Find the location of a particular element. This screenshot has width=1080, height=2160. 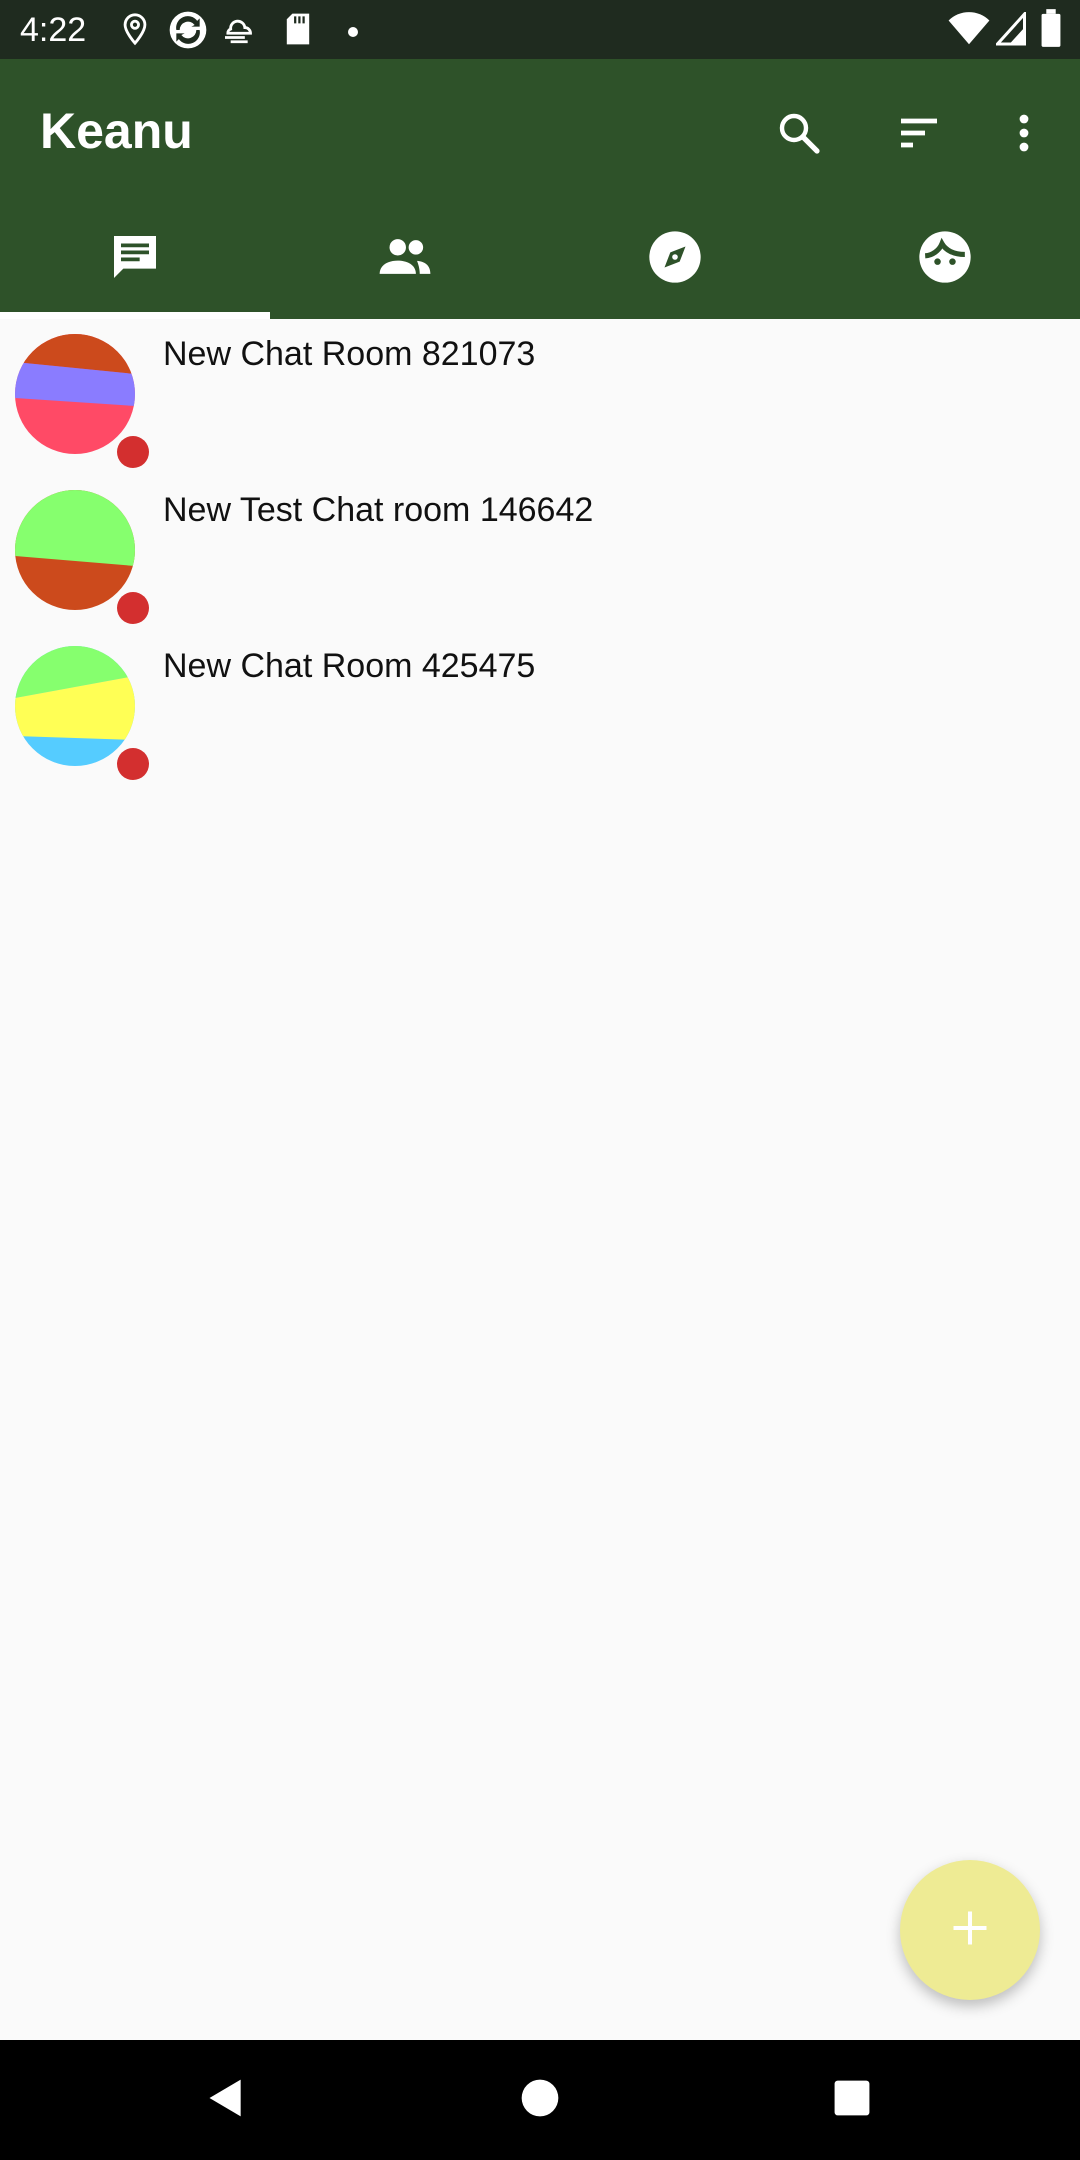

search-button is located at coordinates (799, 135).